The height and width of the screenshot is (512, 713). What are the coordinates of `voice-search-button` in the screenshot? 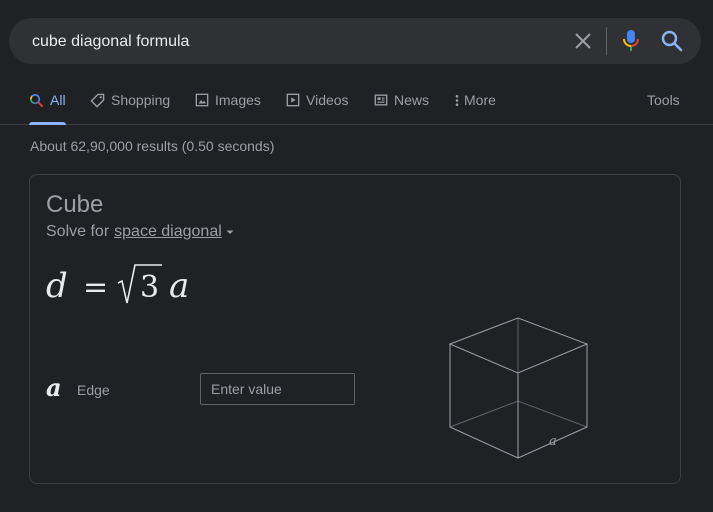 It's located at (631, 41).